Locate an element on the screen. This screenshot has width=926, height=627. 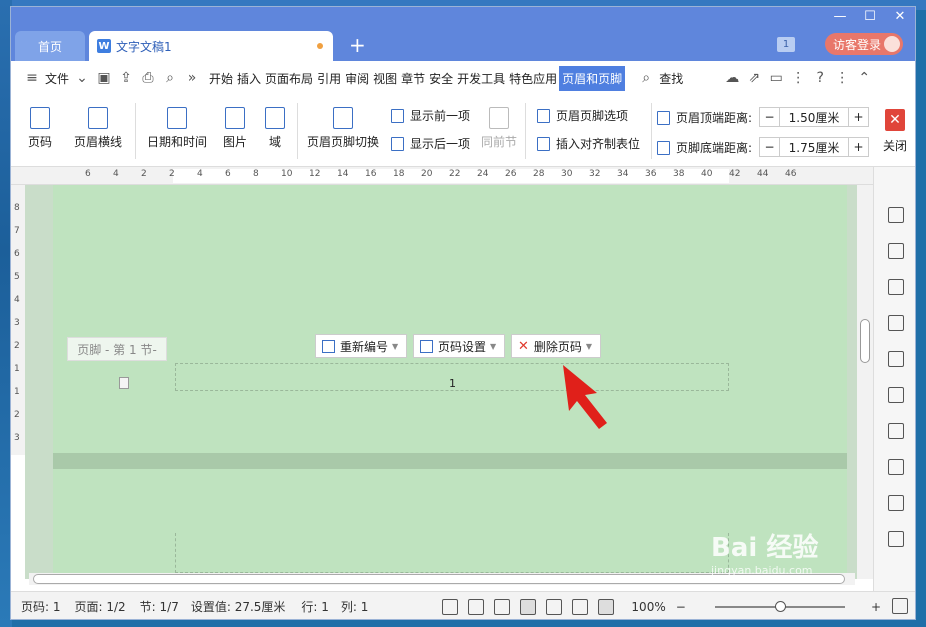
date-time-button: 日期和时间 is located at coordinates (177, 128).